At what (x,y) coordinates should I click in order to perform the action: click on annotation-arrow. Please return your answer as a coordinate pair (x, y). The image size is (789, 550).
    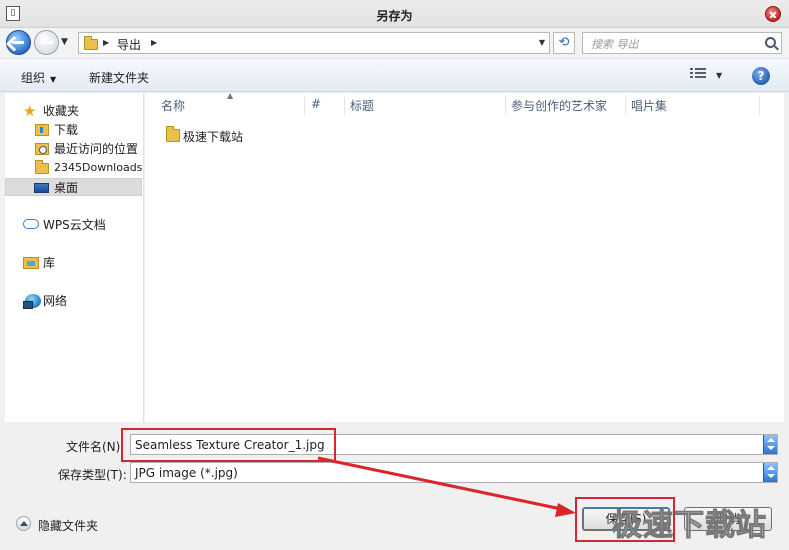
    Looking at the image, I should click on (446, 486).